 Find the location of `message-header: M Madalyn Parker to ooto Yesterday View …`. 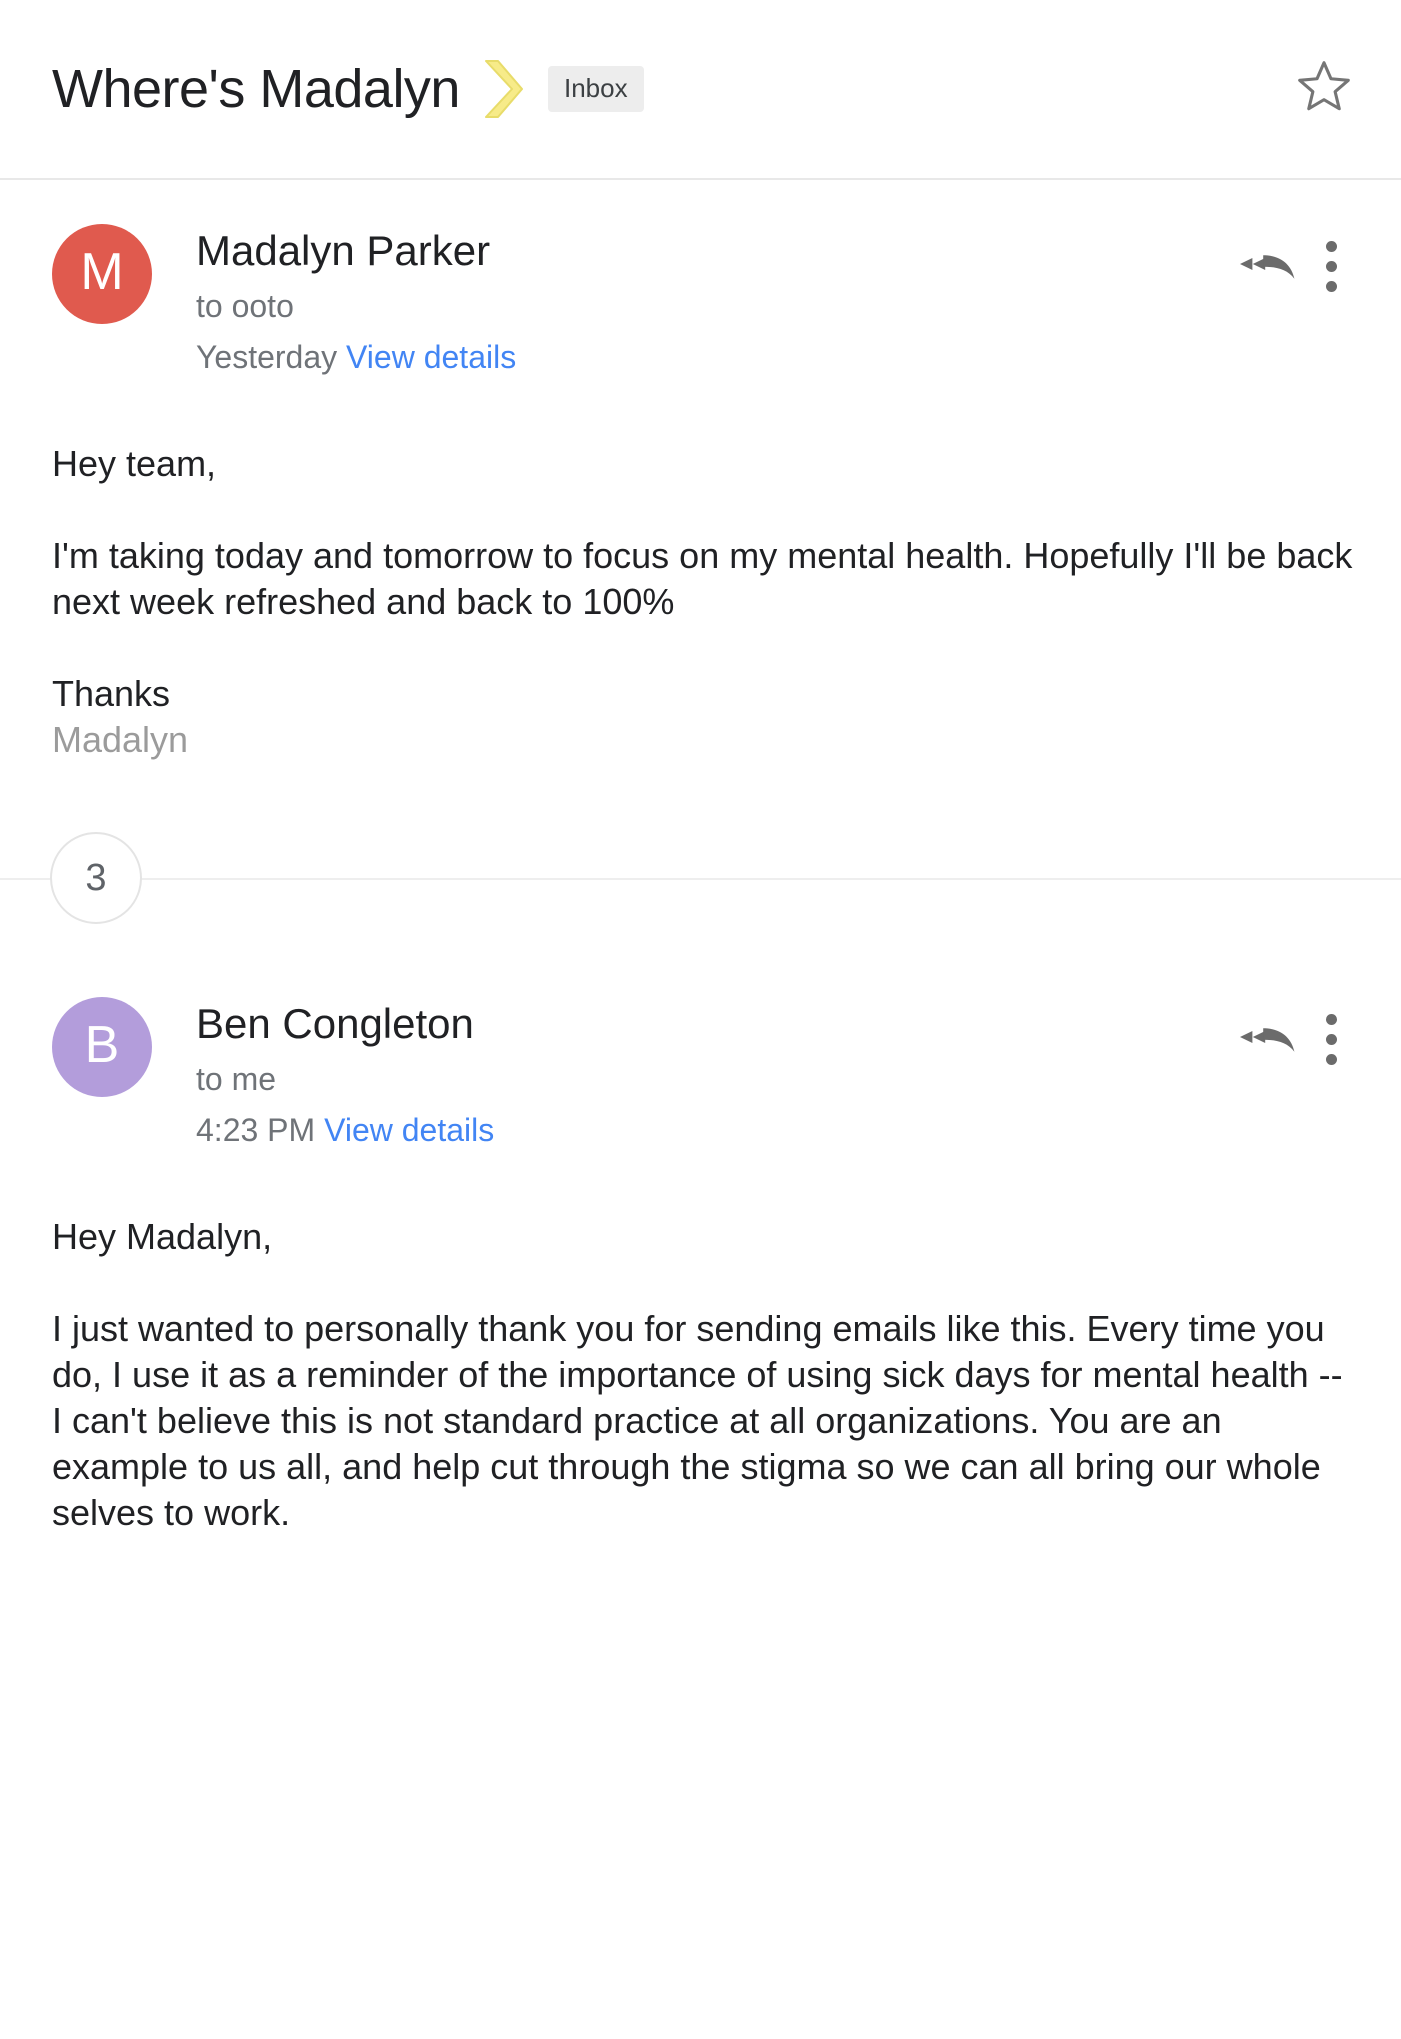

message-header: M Madalyn Parker to ooto Yesterday View … is located at coordinates (705, 281).